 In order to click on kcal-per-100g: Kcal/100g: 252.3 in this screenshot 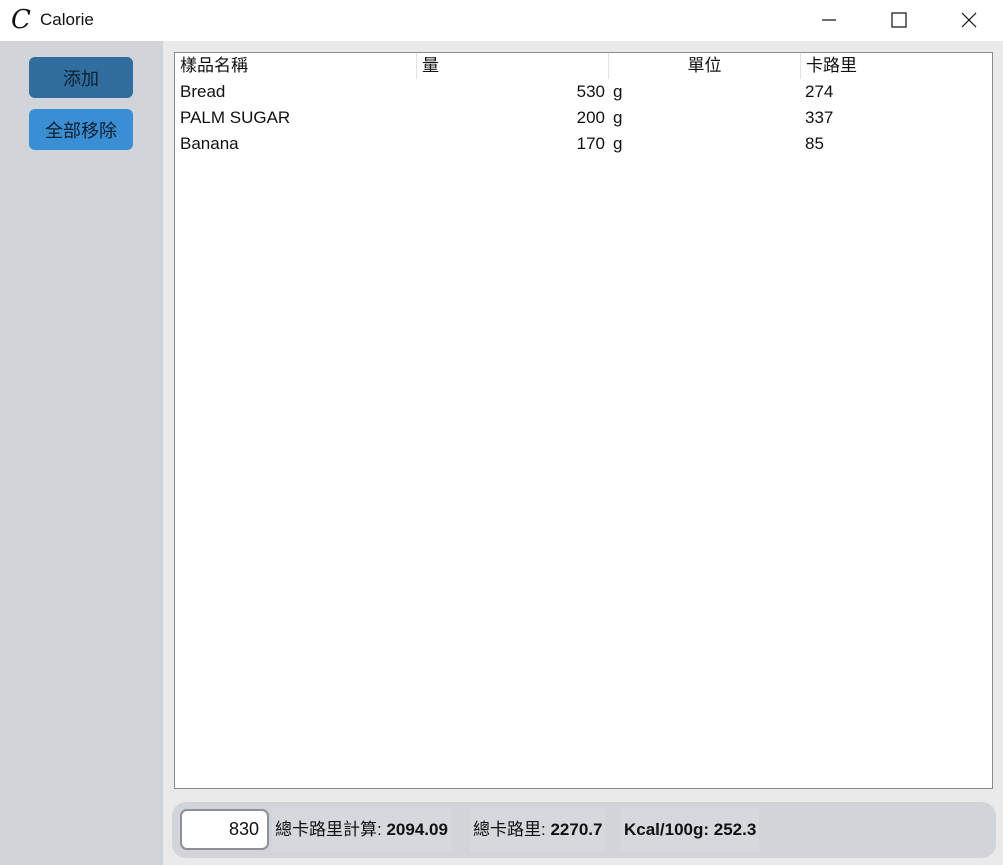, I will do `click(690, 830)`.